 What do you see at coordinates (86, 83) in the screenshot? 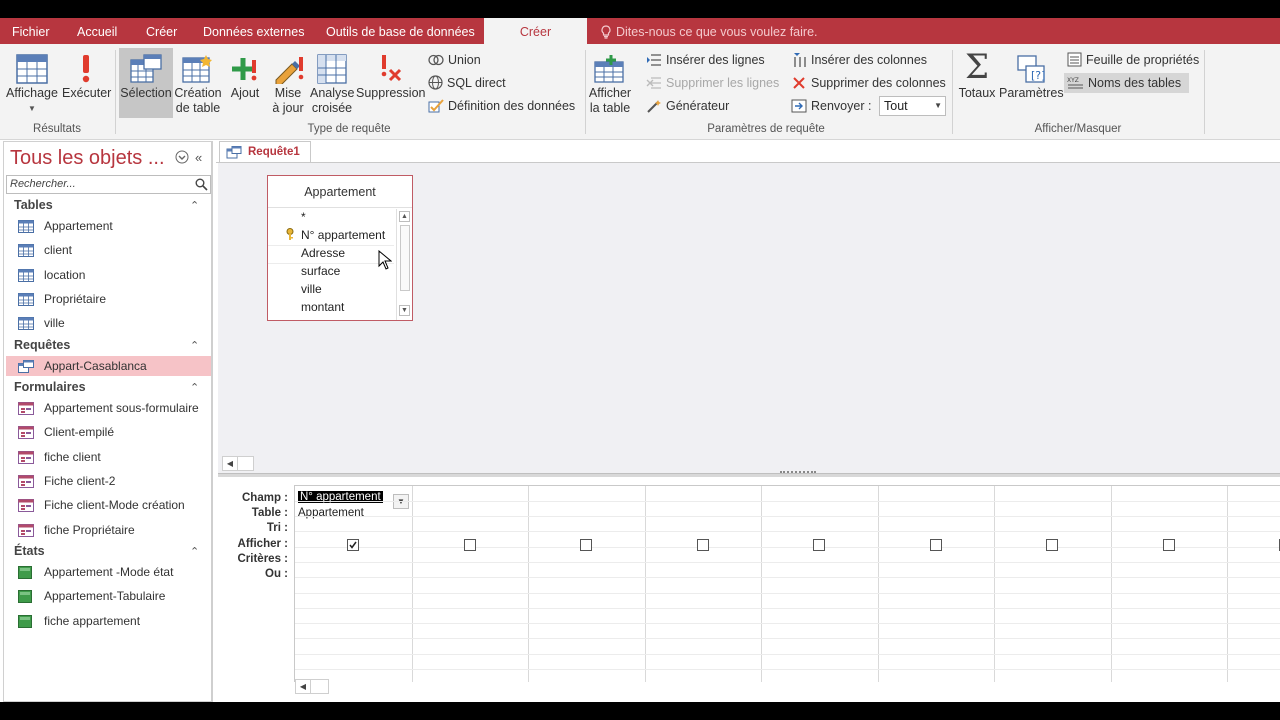
I see `executer-button: Exécuter` at bounding box center [86, 83].